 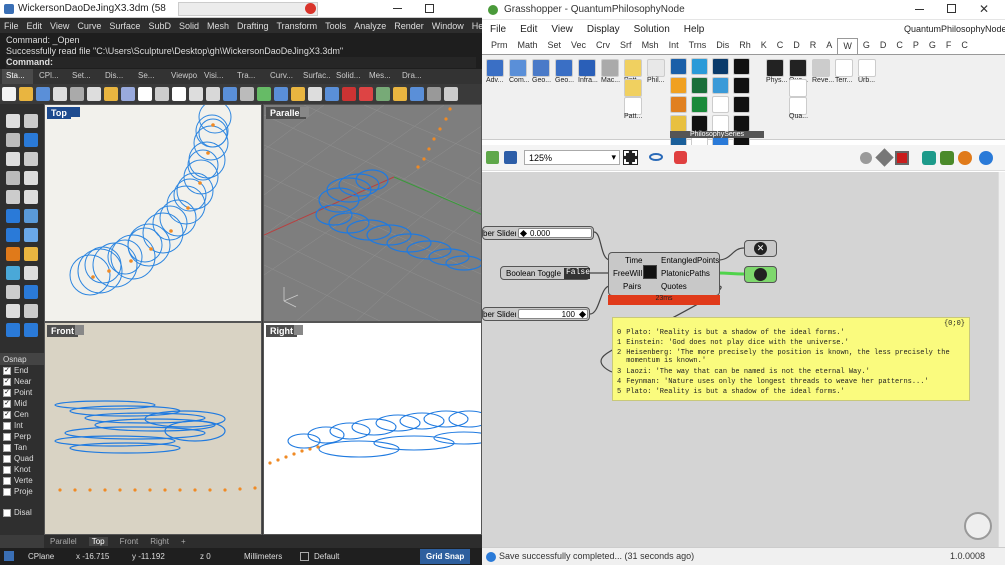 What do you see at coordinates (22, 425) in the screenshot?
I see `osnap-item: Int` at bounding box center [22, 425].